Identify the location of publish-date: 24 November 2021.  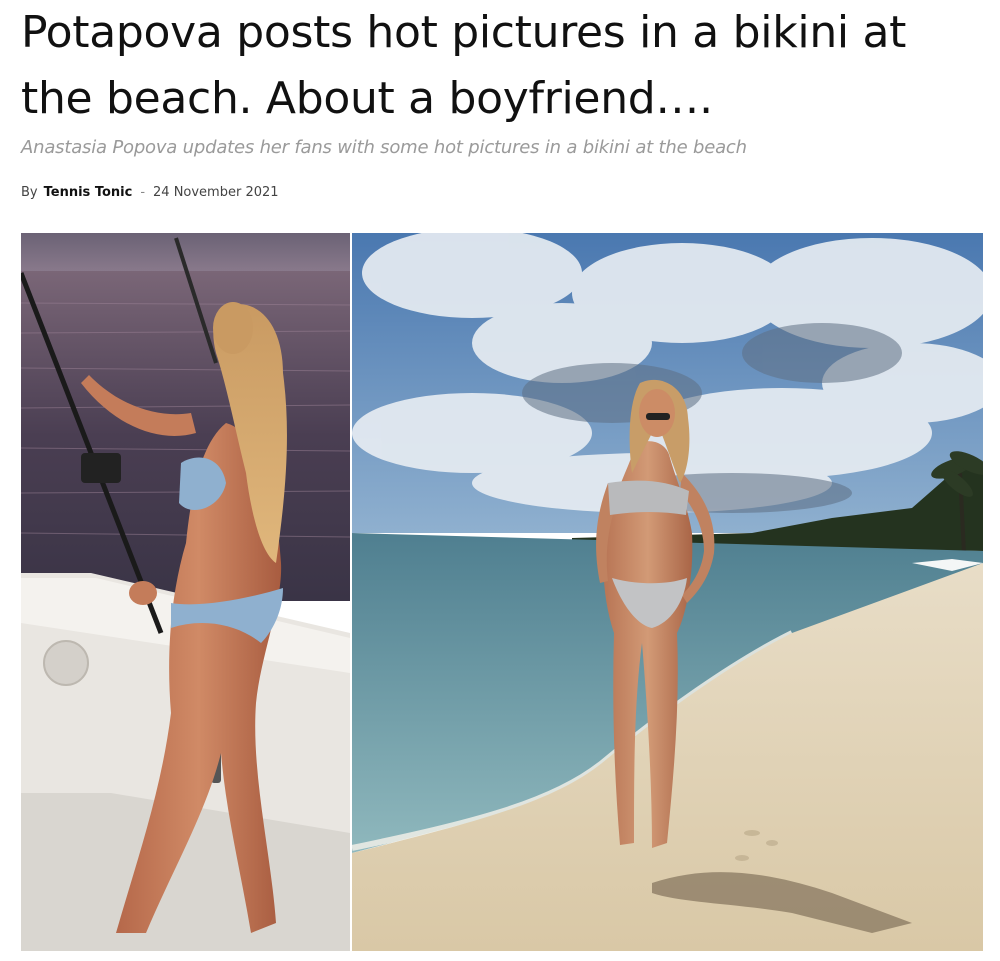
(216, 192).